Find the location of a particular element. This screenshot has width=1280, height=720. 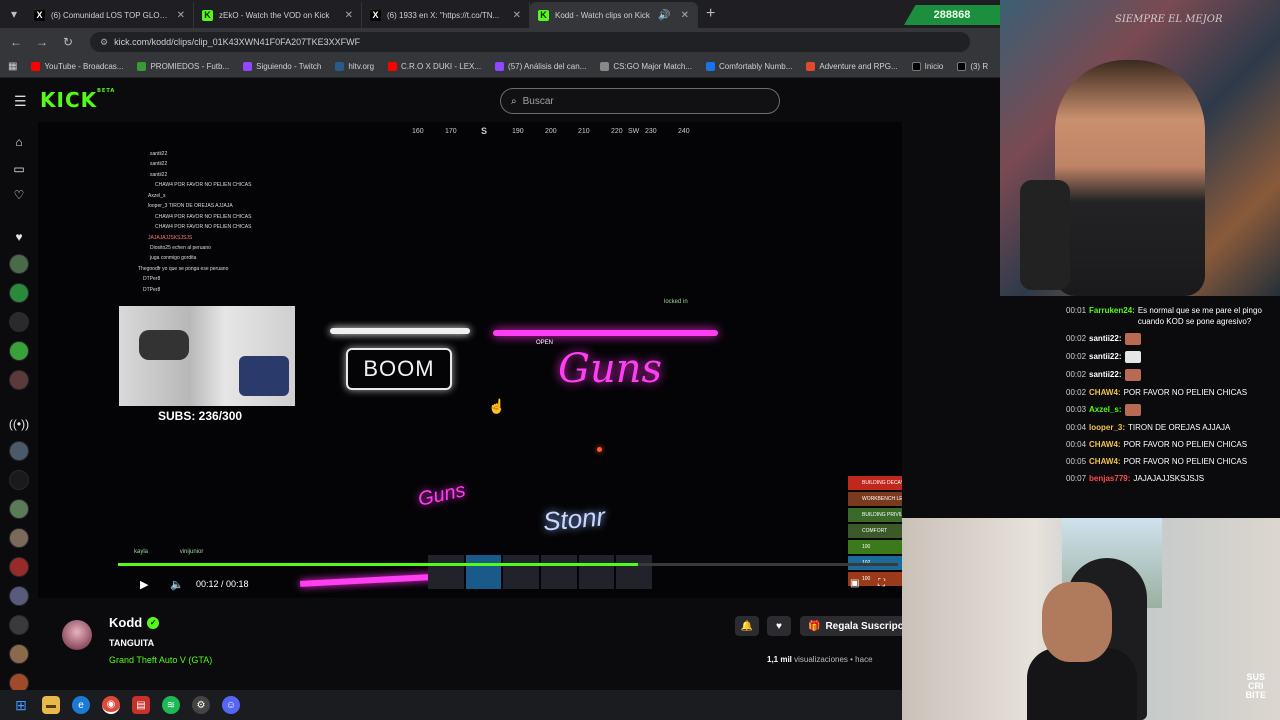

discord-icon: ☺ is located at coordinates (231, 705).